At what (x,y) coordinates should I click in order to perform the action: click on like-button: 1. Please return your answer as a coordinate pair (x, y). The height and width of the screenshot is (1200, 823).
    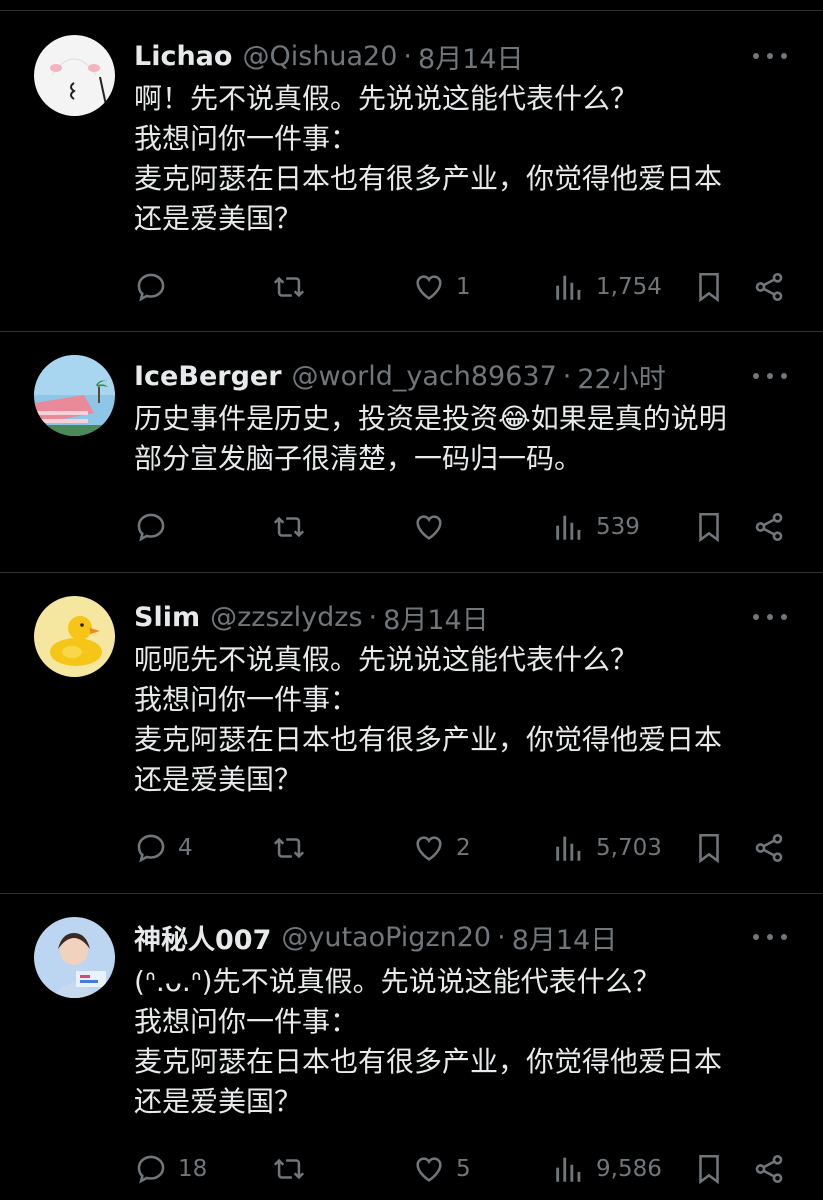
    Looking at the image, I should click on (441, 287).